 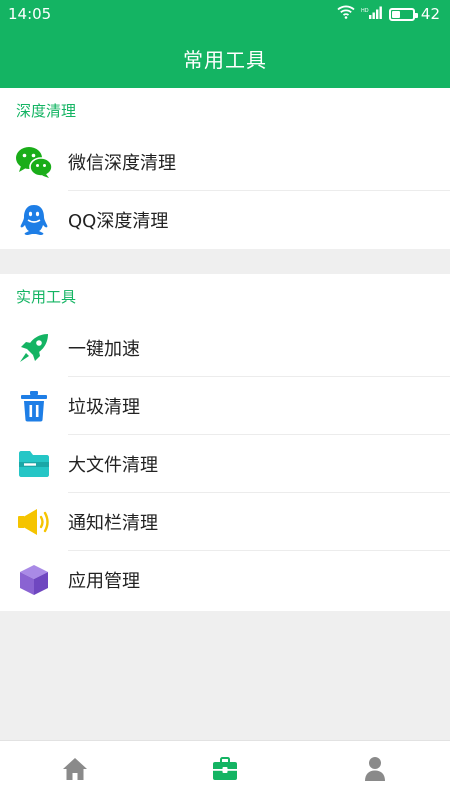 I want to click on rocket-icon, so click(x=34, y=348).